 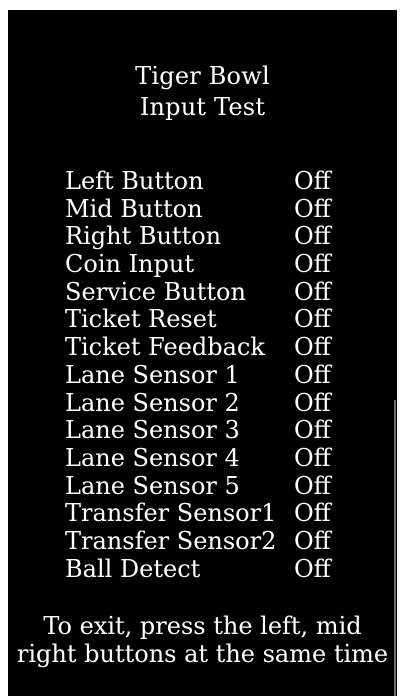 I want to click on input-row-ticket-feedback: Ticket Feedback Off, so click(x=215, y=347).